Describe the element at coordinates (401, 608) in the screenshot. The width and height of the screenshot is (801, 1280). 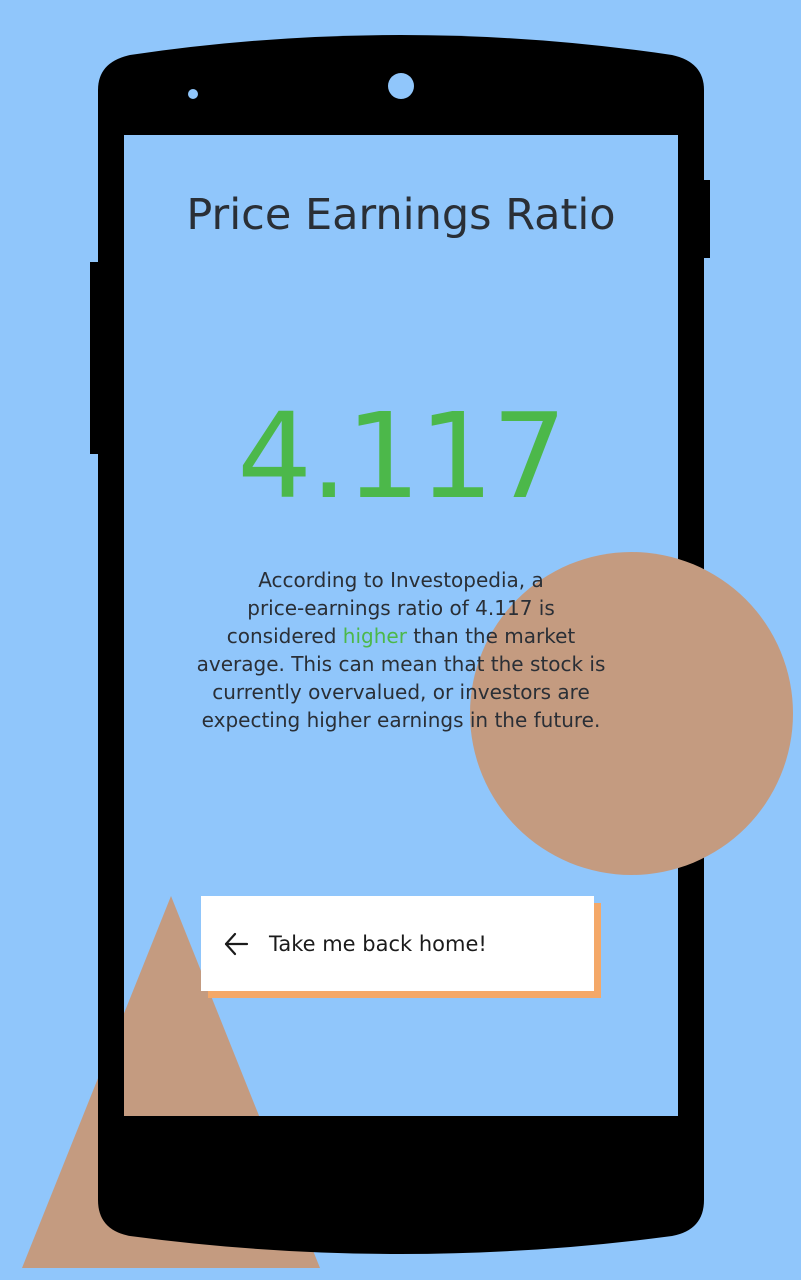
I see `description-line: price-earnings ratio of 4.117 is` at that location.